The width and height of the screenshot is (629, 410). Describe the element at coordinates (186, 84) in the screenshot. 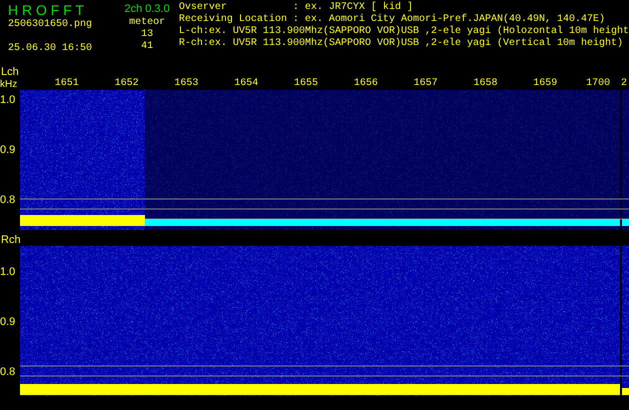

I see `time-label: 1653` at that location.